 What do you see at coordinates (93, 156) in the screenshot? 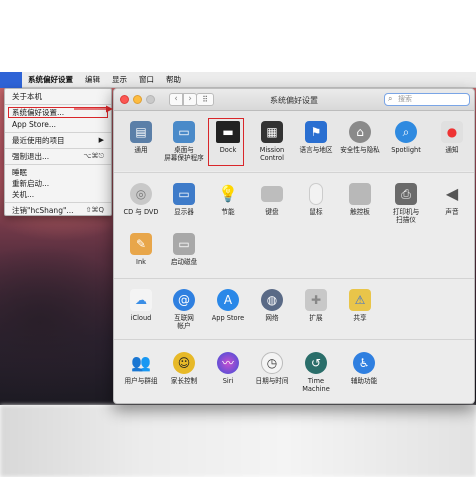
I see `force-quit-shortcut: ⌥⌘⎋` at bounding box center [93, 156].